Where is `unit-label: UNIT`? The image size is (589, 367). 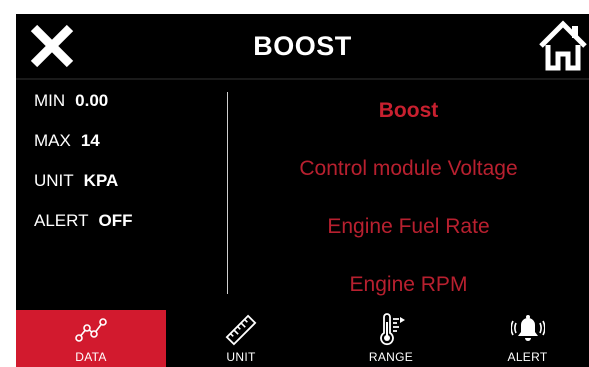
unit-label: UNIT is located at coordinates (54, 180).